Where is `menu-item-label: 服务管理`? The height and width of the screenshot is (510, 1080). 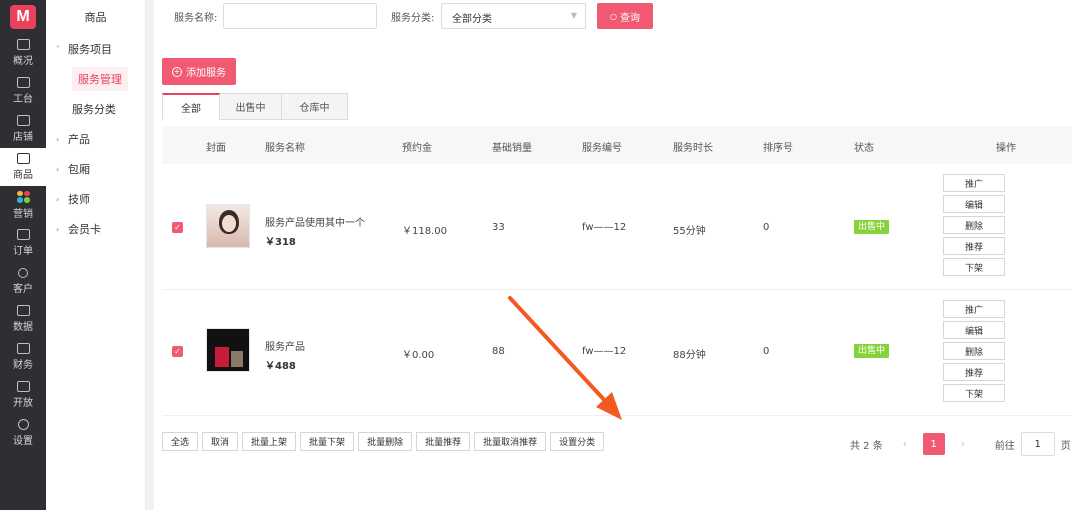
menu-item-label: 服务管理 is located at coordinates (100, 79).